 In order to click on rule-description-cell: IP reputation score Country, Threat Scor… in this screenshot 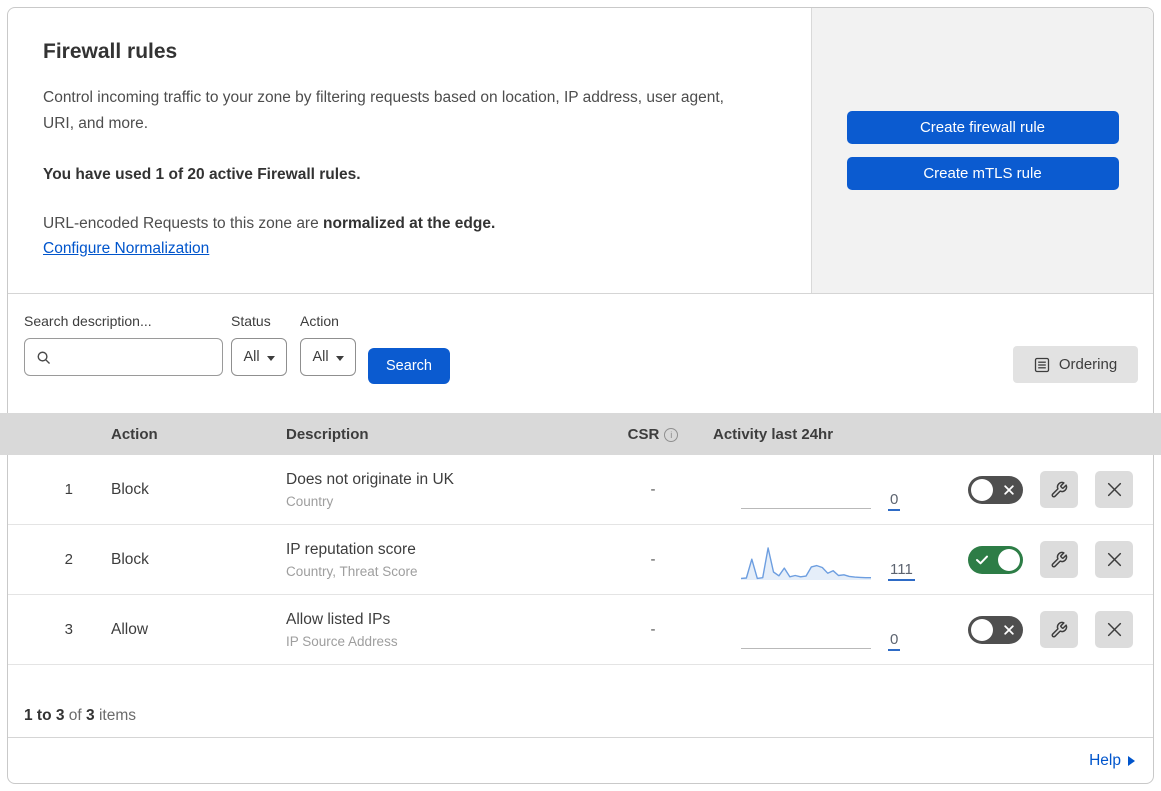, I will do `click(442, 560)`.